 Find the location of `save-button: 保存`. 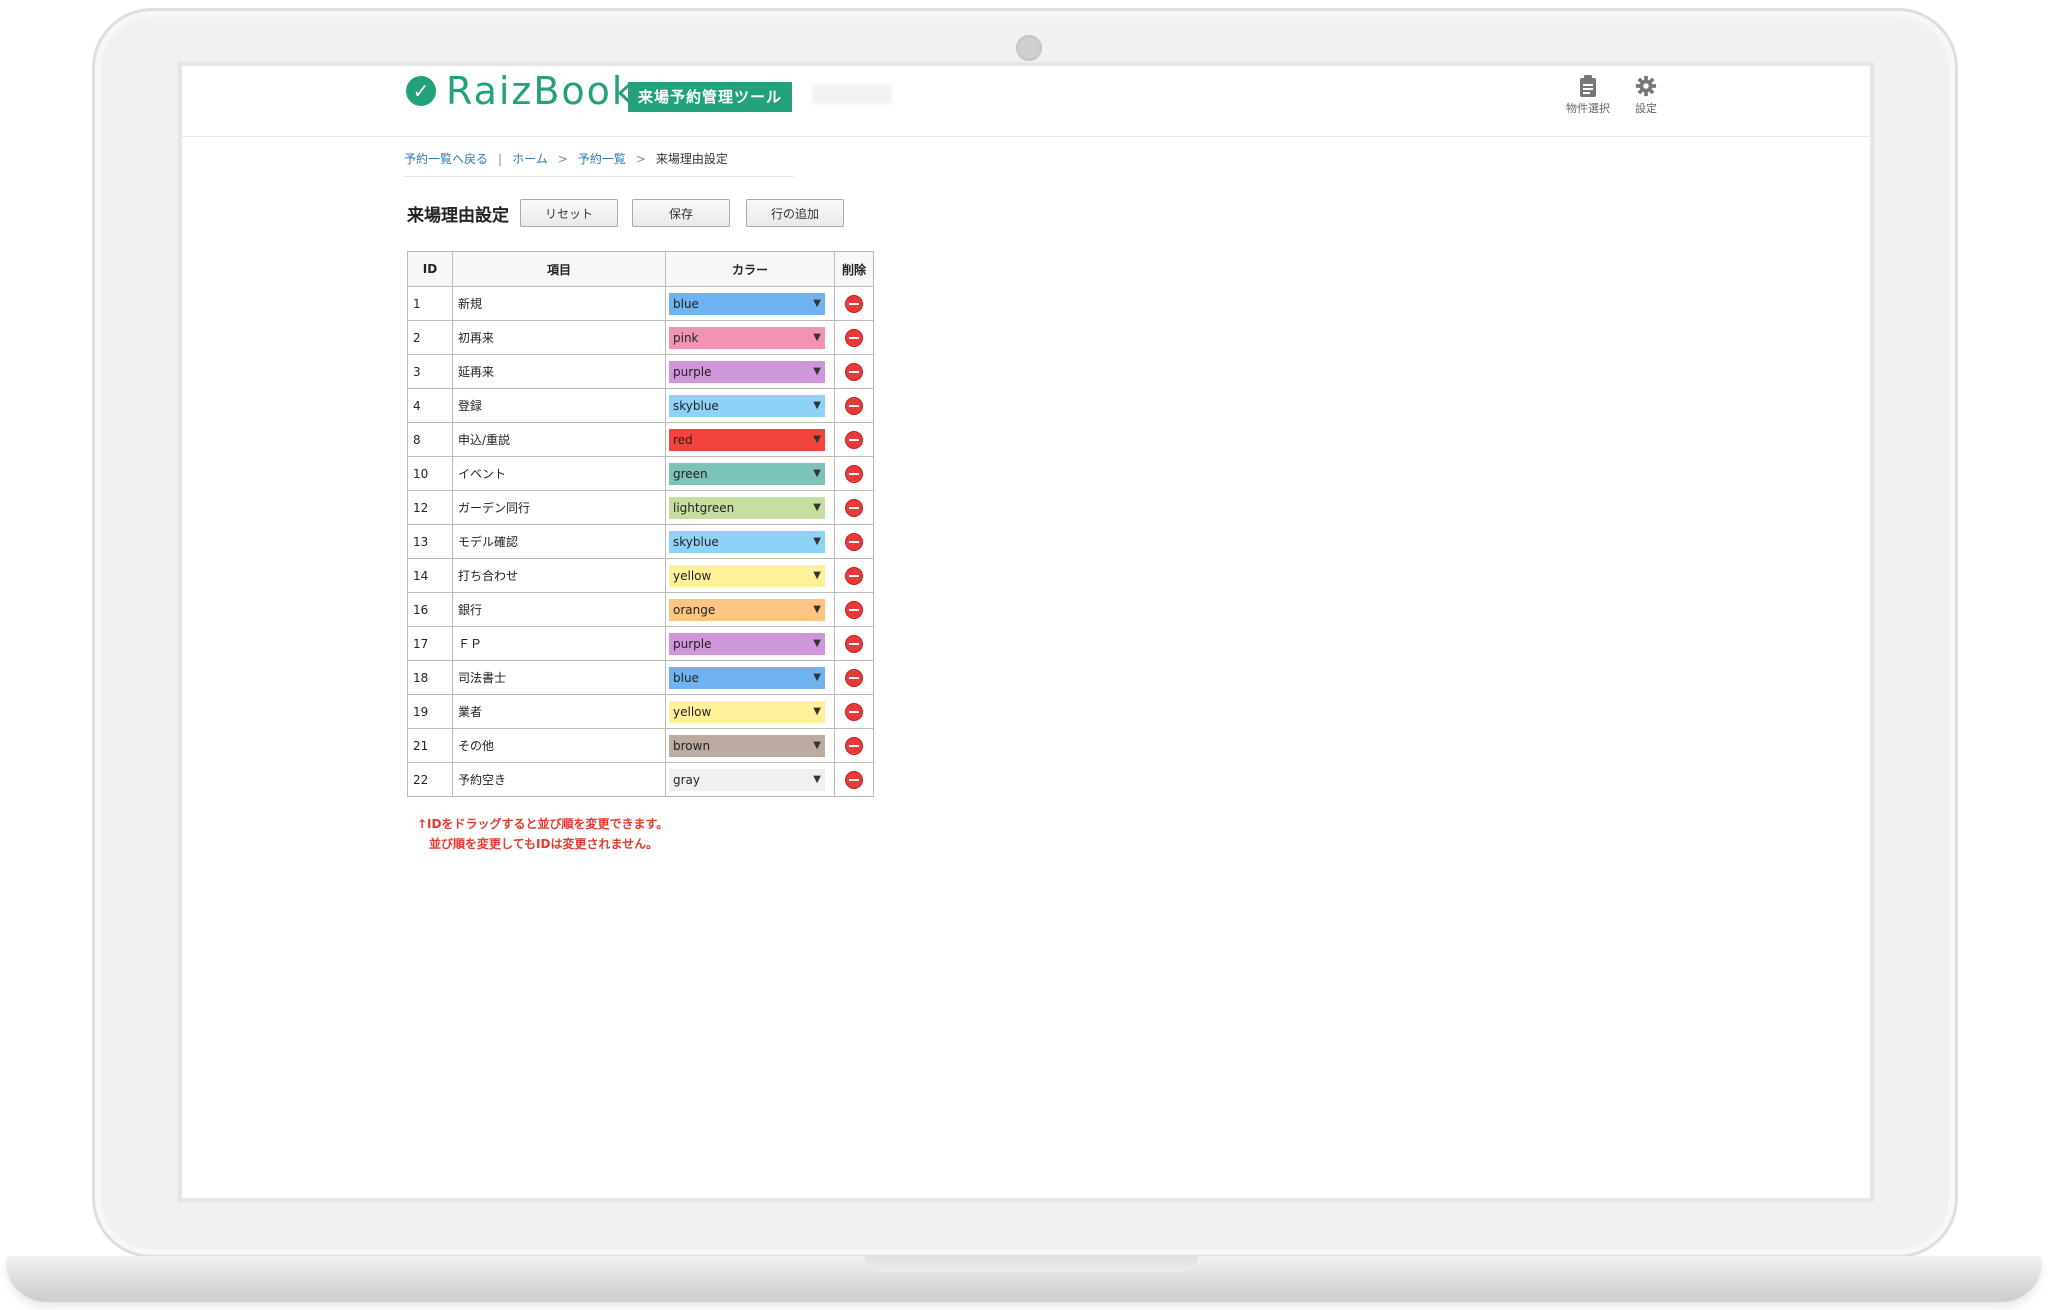

save-button: 保存 is located at coordinates (681, 213).